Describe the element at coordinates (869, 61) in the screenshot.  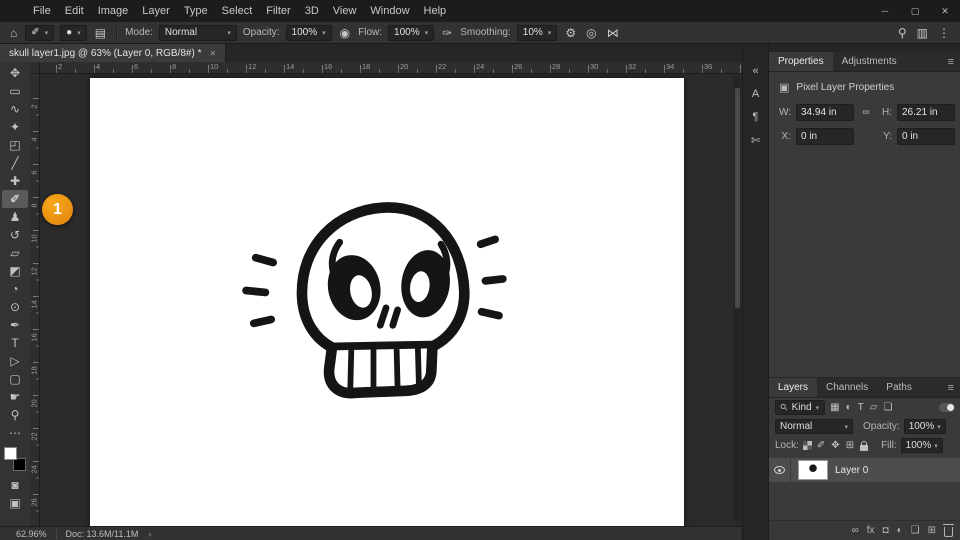
I see `panel-tab: Adjustments` at that location.